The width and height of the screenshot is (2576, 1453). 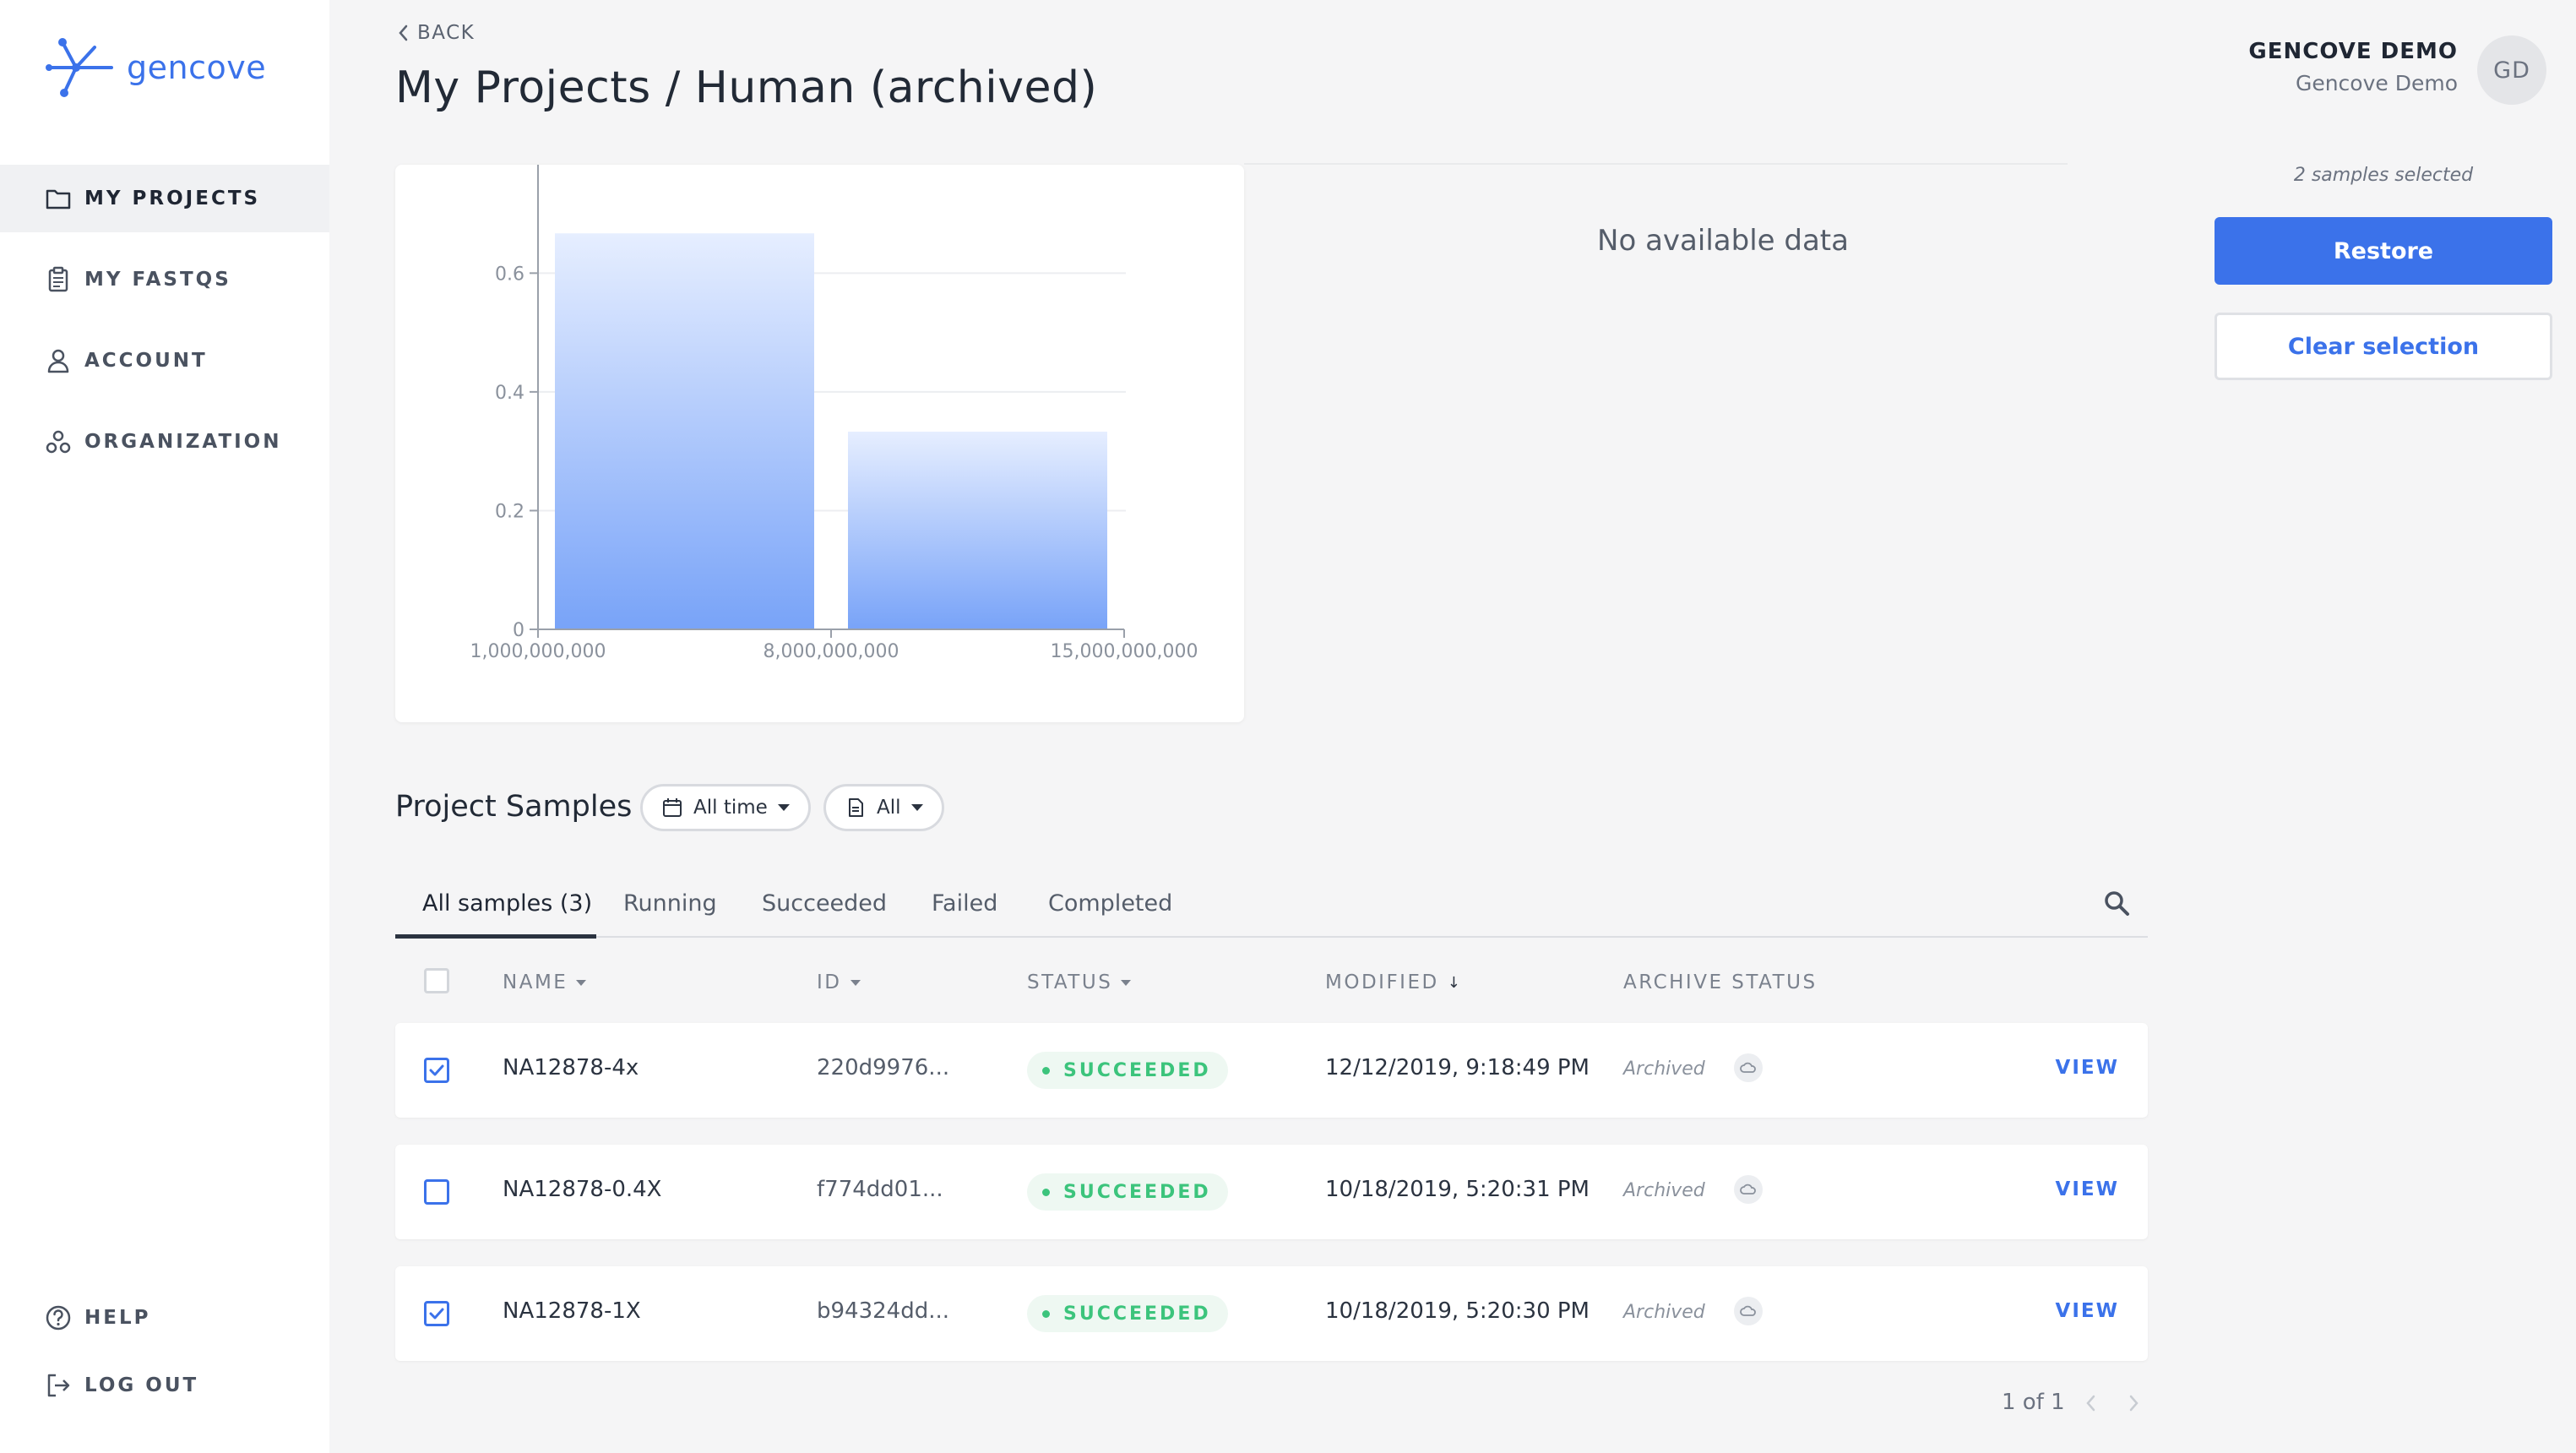 What do you see at coordinates (670, 903) in the screenshot?
I see `tab-running: Running` at bounding box center [670, 903].